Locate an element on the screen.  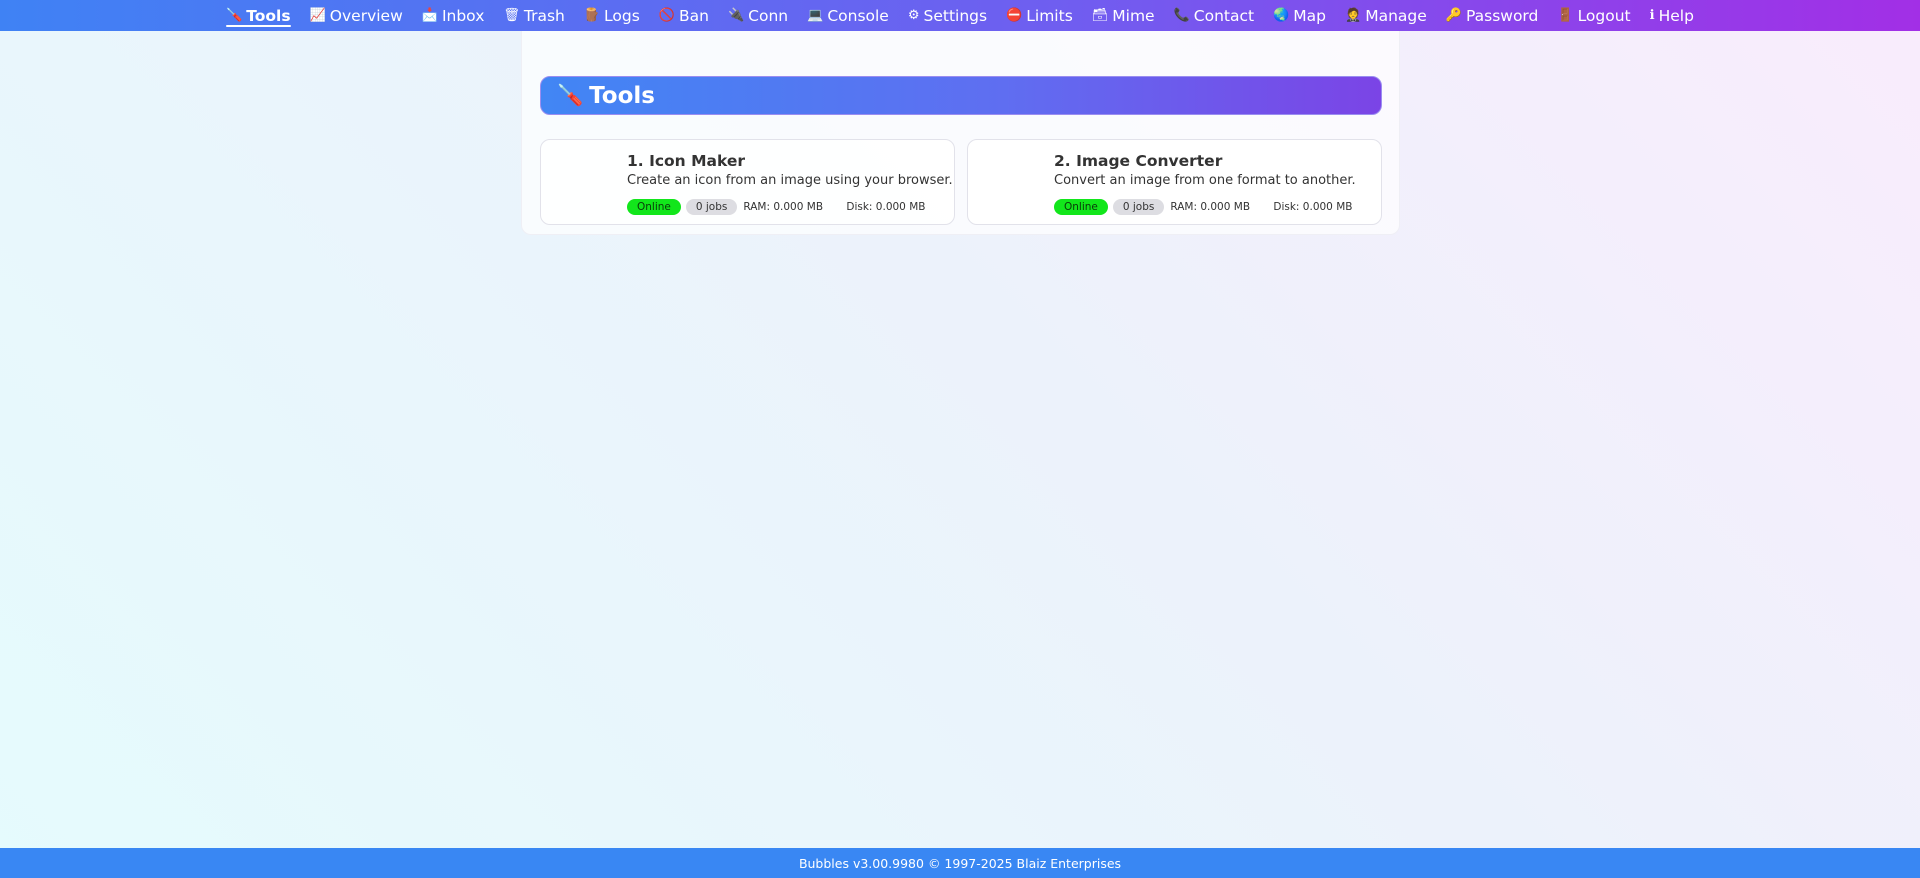
log-icon: 🪵 is located at coordinates (592, 15).